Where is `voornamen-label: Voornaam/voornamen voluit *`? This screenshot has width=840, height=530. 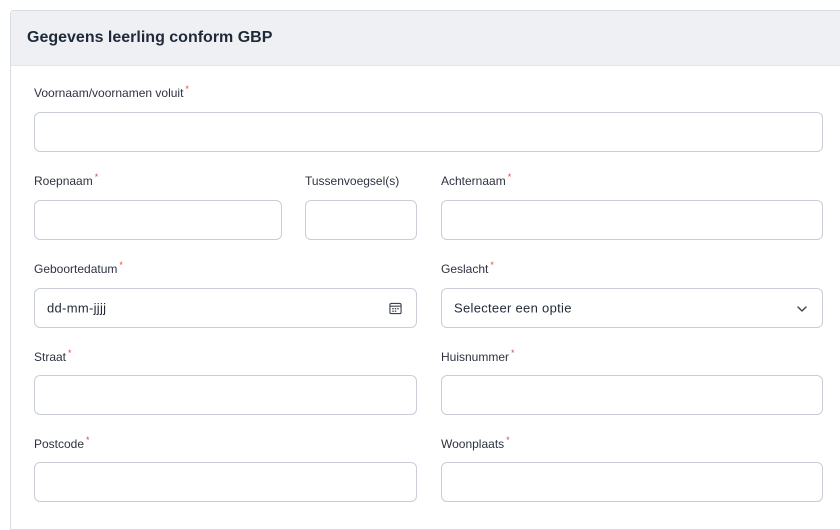 voornamen-label: Voornaam/voornamen voluit * is located at coordinates (111, 92).